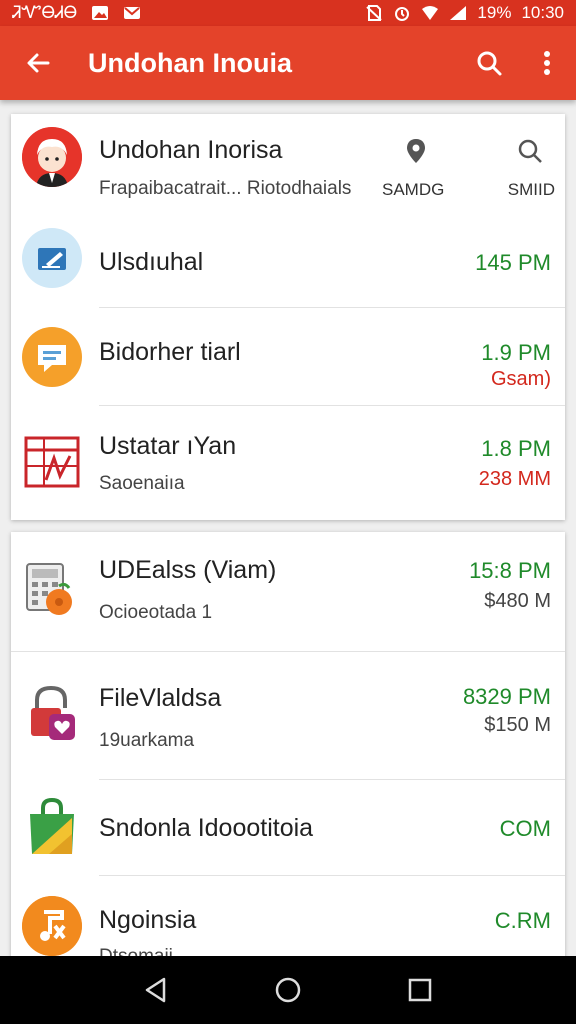  Describe the element at coordinates (517, 601) in the screenshot. I see `item-amount: $480 M` at that location.